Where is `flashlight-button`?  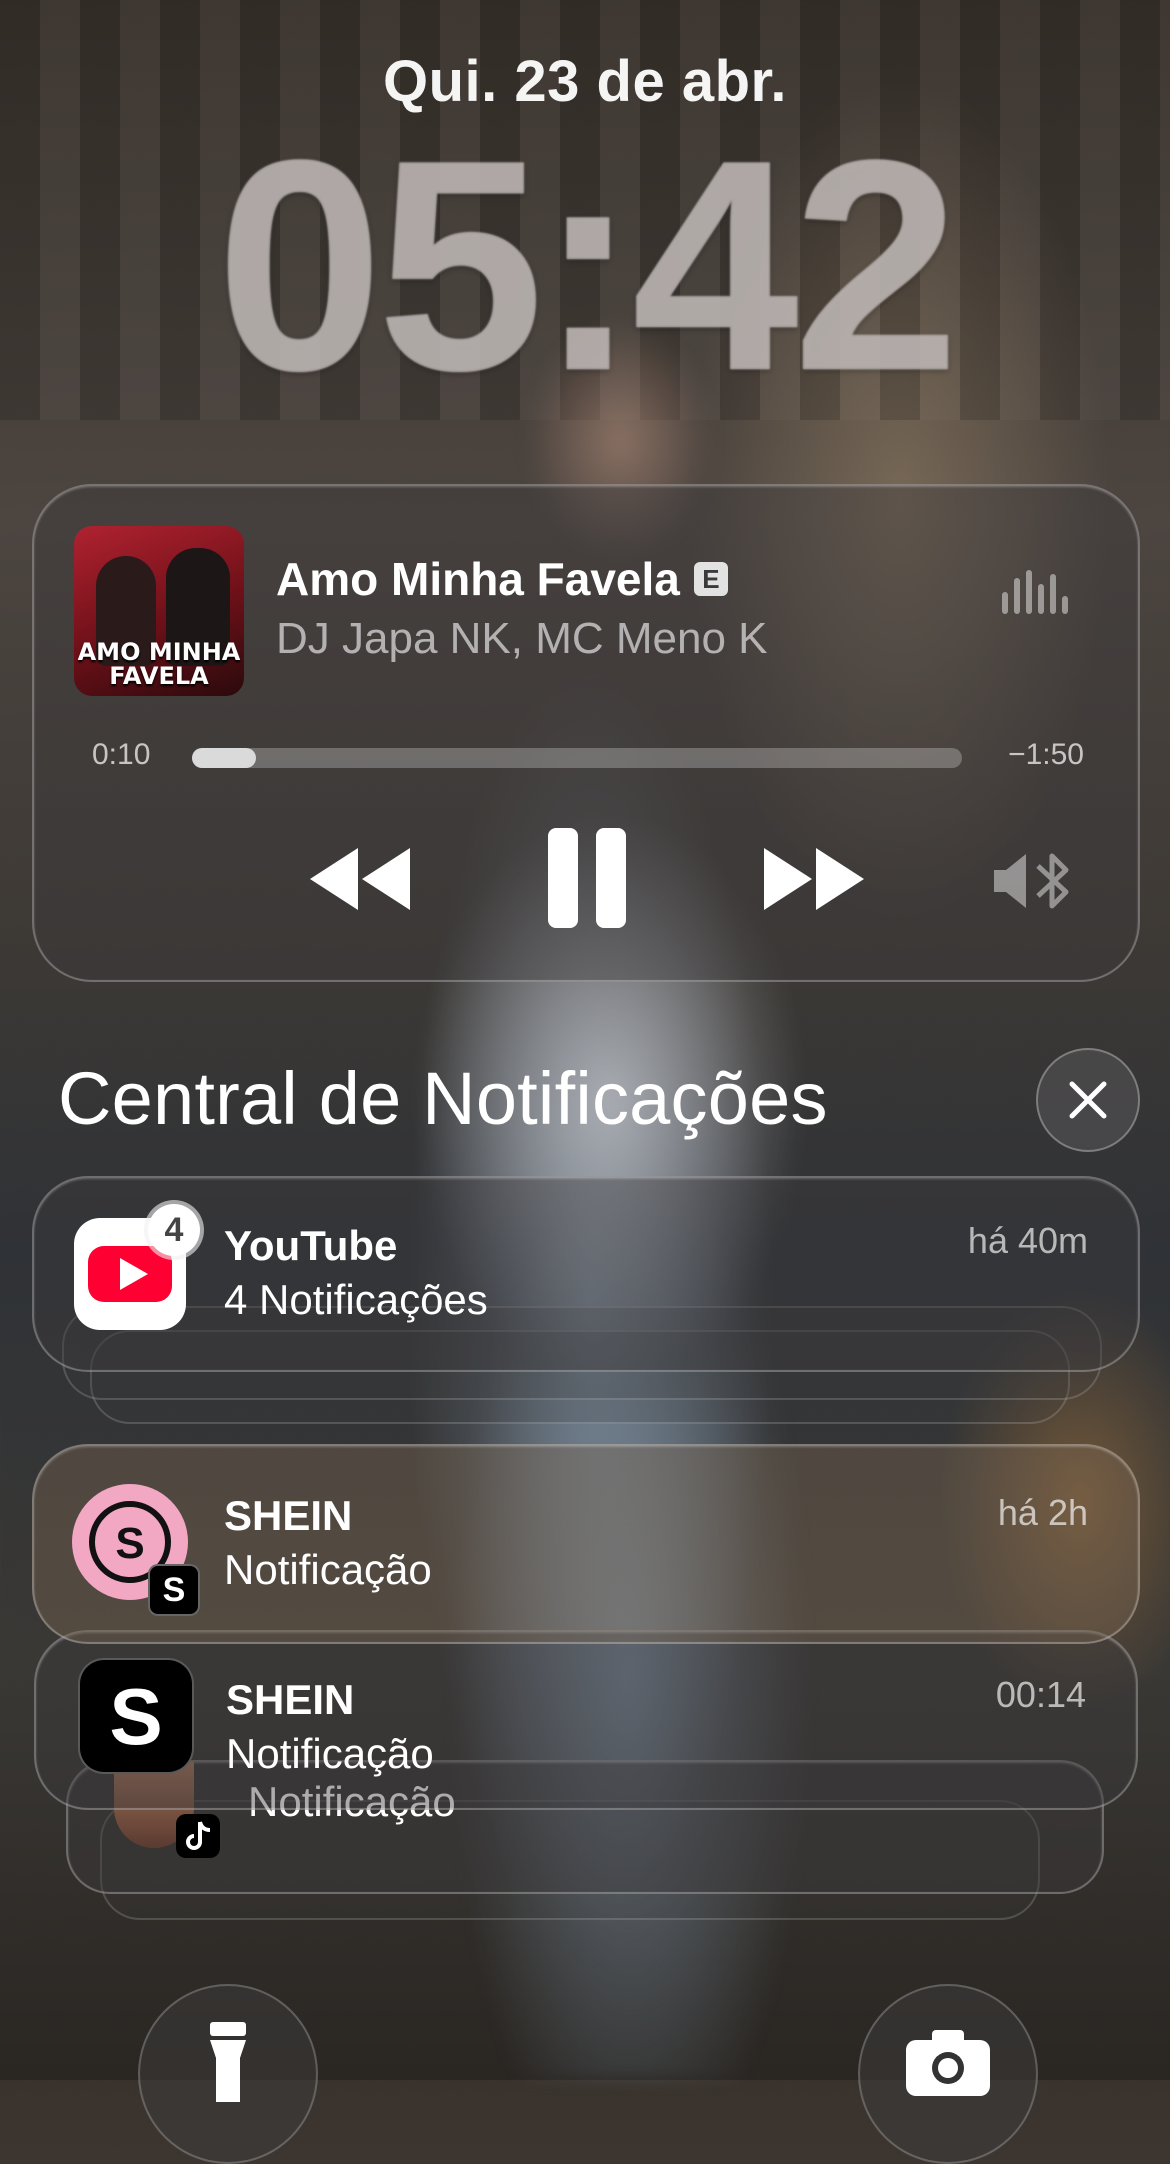 flashlight-button is located at coordinates (228, 2074).